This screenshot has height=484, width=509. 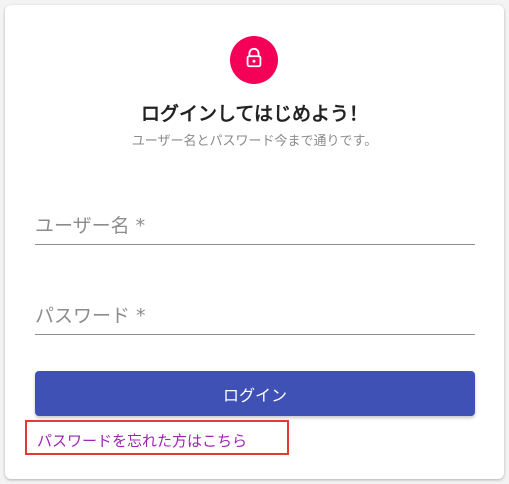 I want to click on lock-icon, so click(x=254, y=60).